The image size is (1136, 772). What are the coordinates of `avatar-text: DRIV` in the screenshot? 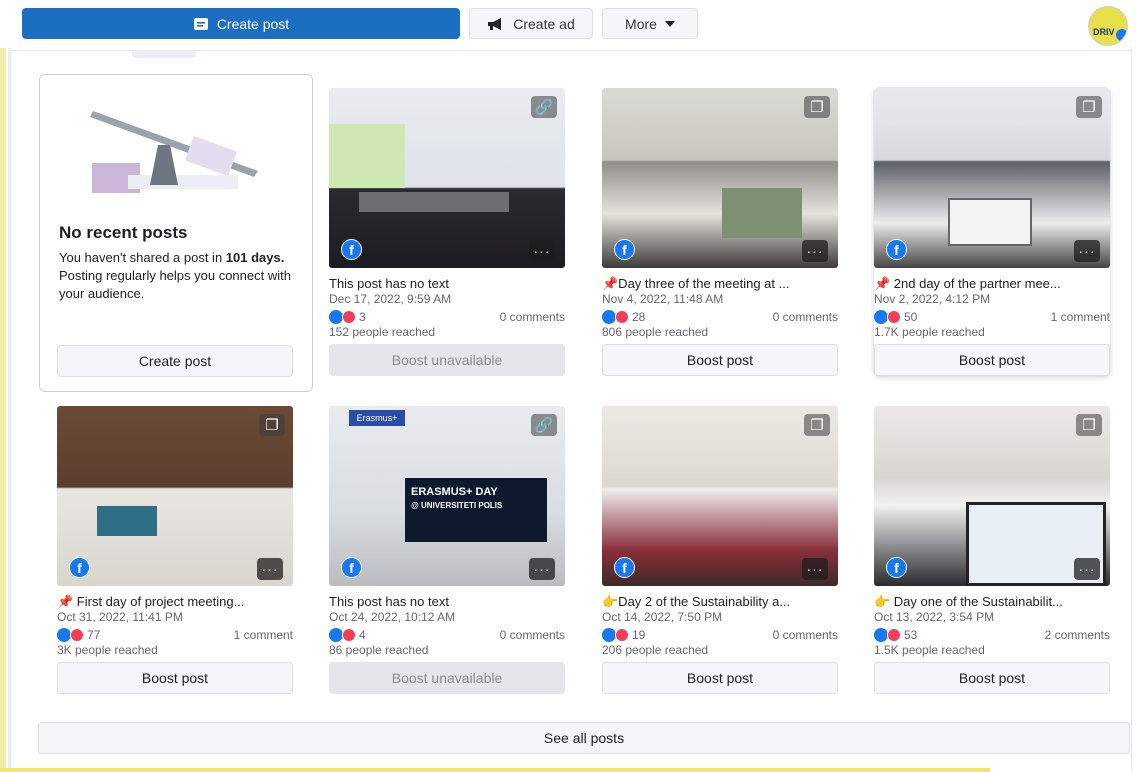 It's located at (1104, 32).